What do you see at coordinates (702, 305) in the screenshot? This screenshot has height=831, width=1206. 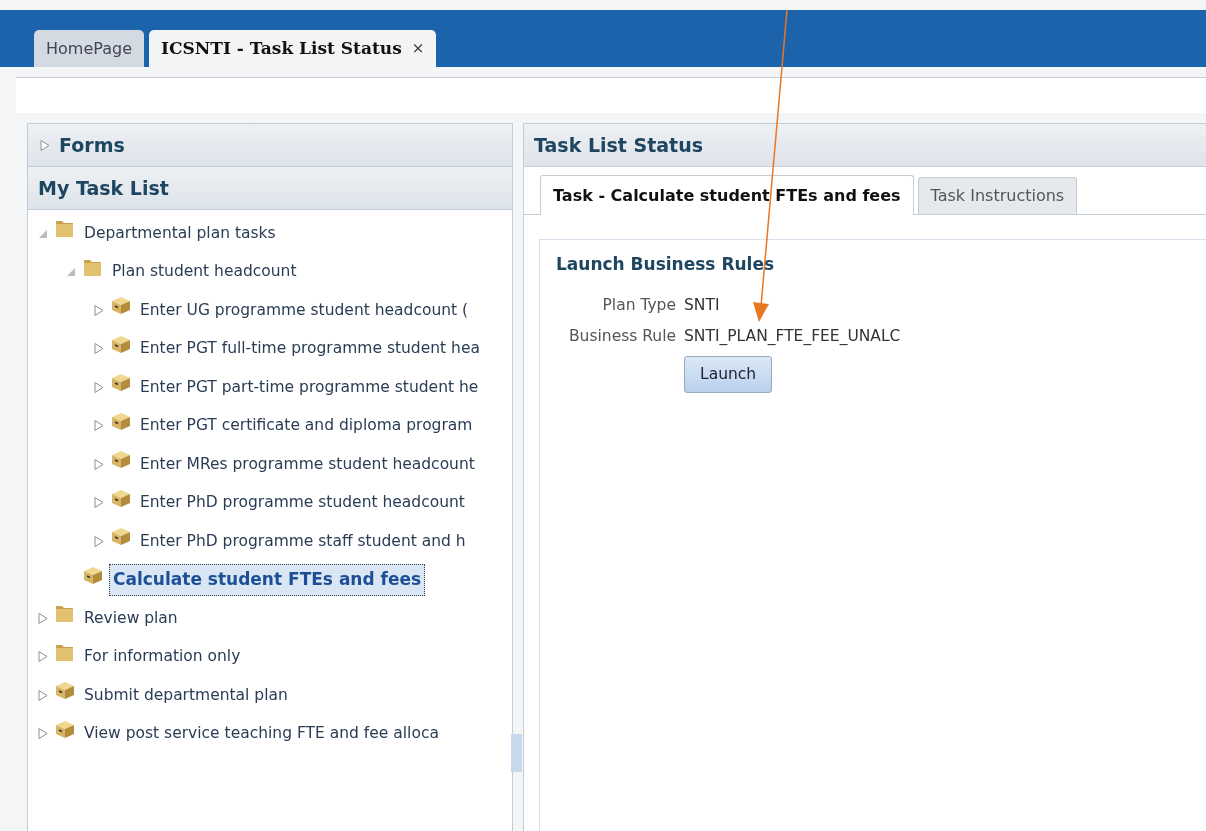 I see `field-value: SNTI` at bounding box center [702, 305].